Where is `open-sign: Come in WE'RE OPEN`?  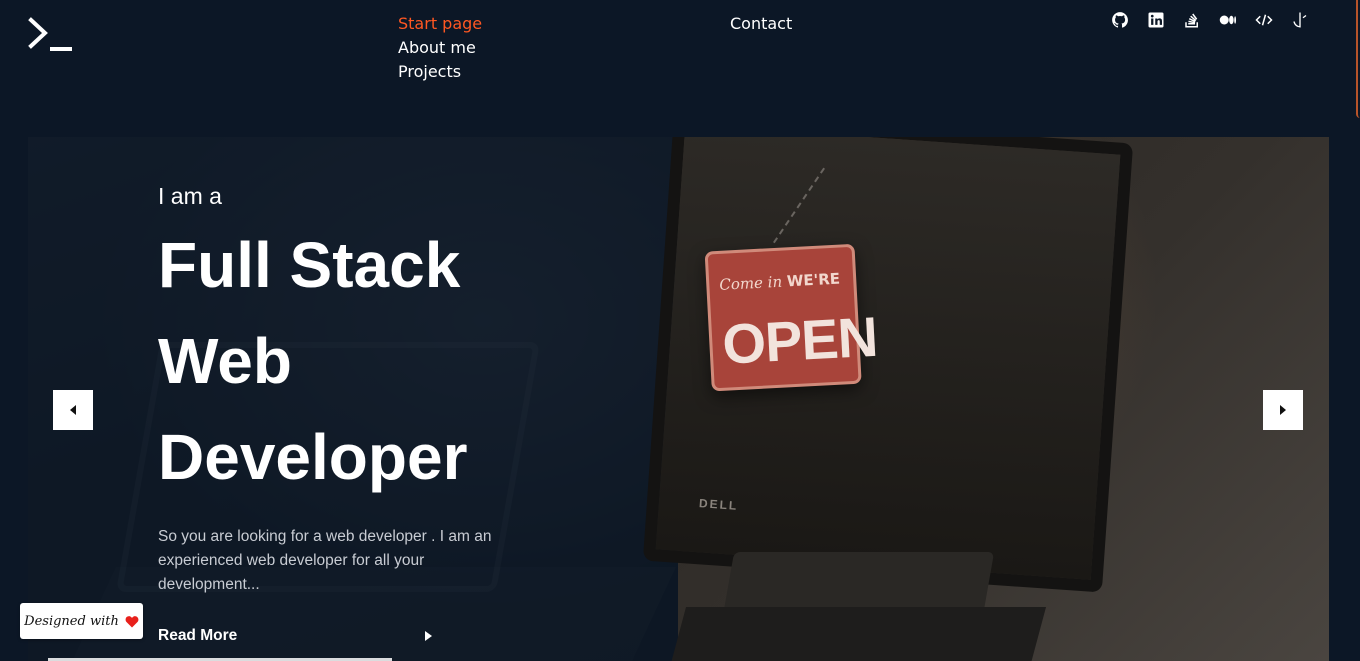 open-sign: Come in WE'RE OPEN is located at coordinates (791, 317).